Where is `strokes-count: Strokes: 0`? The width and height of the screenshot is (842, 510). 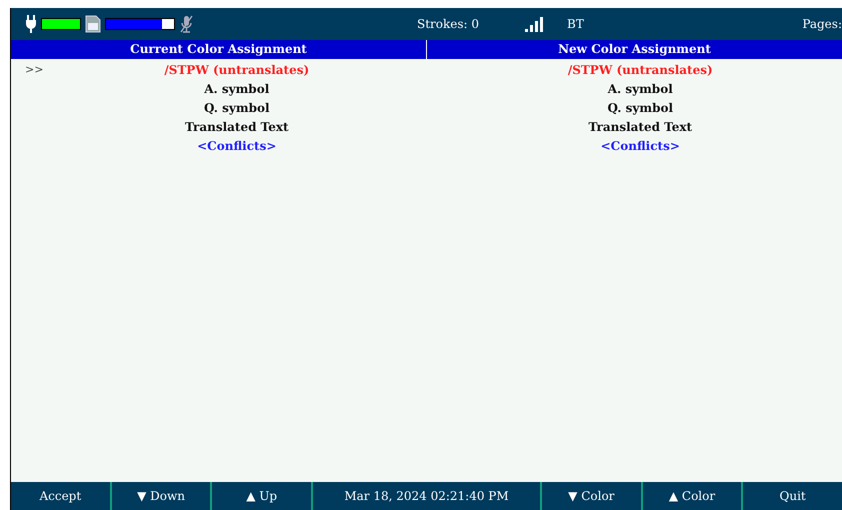 strokes-count: Strokes: 0 is located at coordinates (448, 24).